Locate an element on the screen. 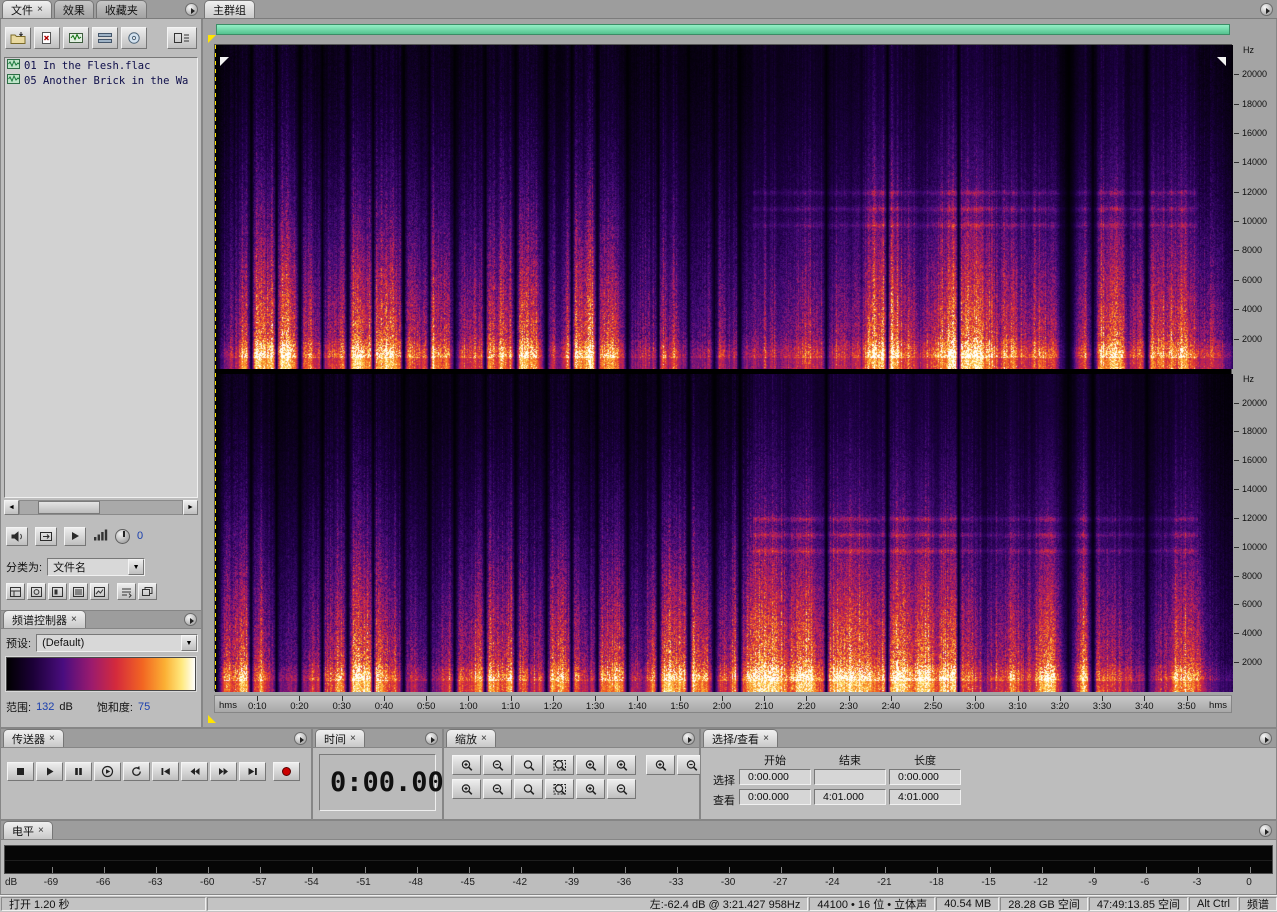 The height and width of the screenshot is (912, 1277). scroll-right-arrow-icon: ► is located at coordinates (190, 507).